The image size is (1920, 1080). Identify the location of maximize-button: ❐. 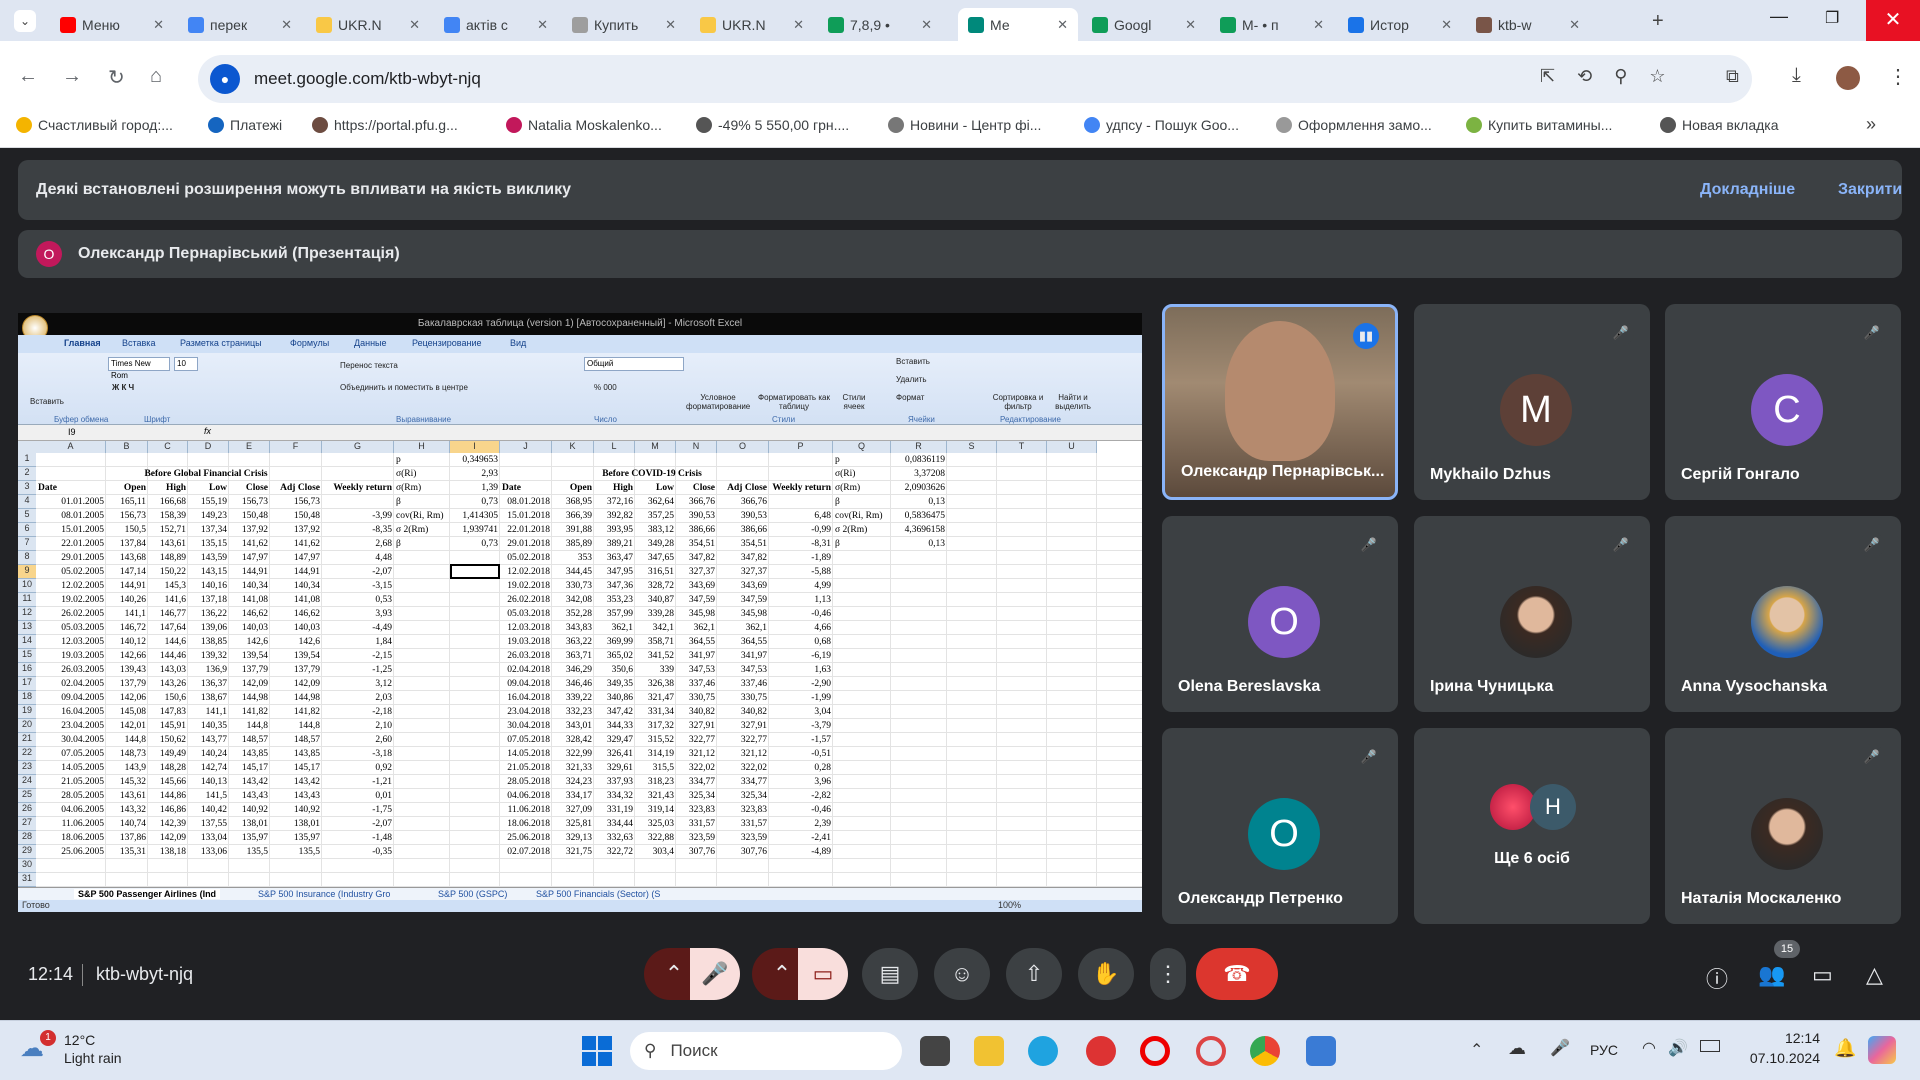
(1832, 18).